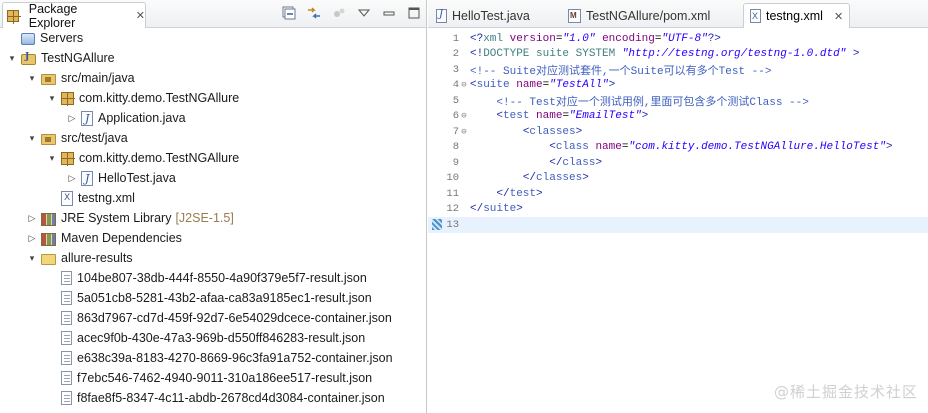 Image resolution: width=928 pixels, height=413 pixels. Describe the element at coordinates (289, 13) in the screenshot. I see `collapse-all-icon` at that location.